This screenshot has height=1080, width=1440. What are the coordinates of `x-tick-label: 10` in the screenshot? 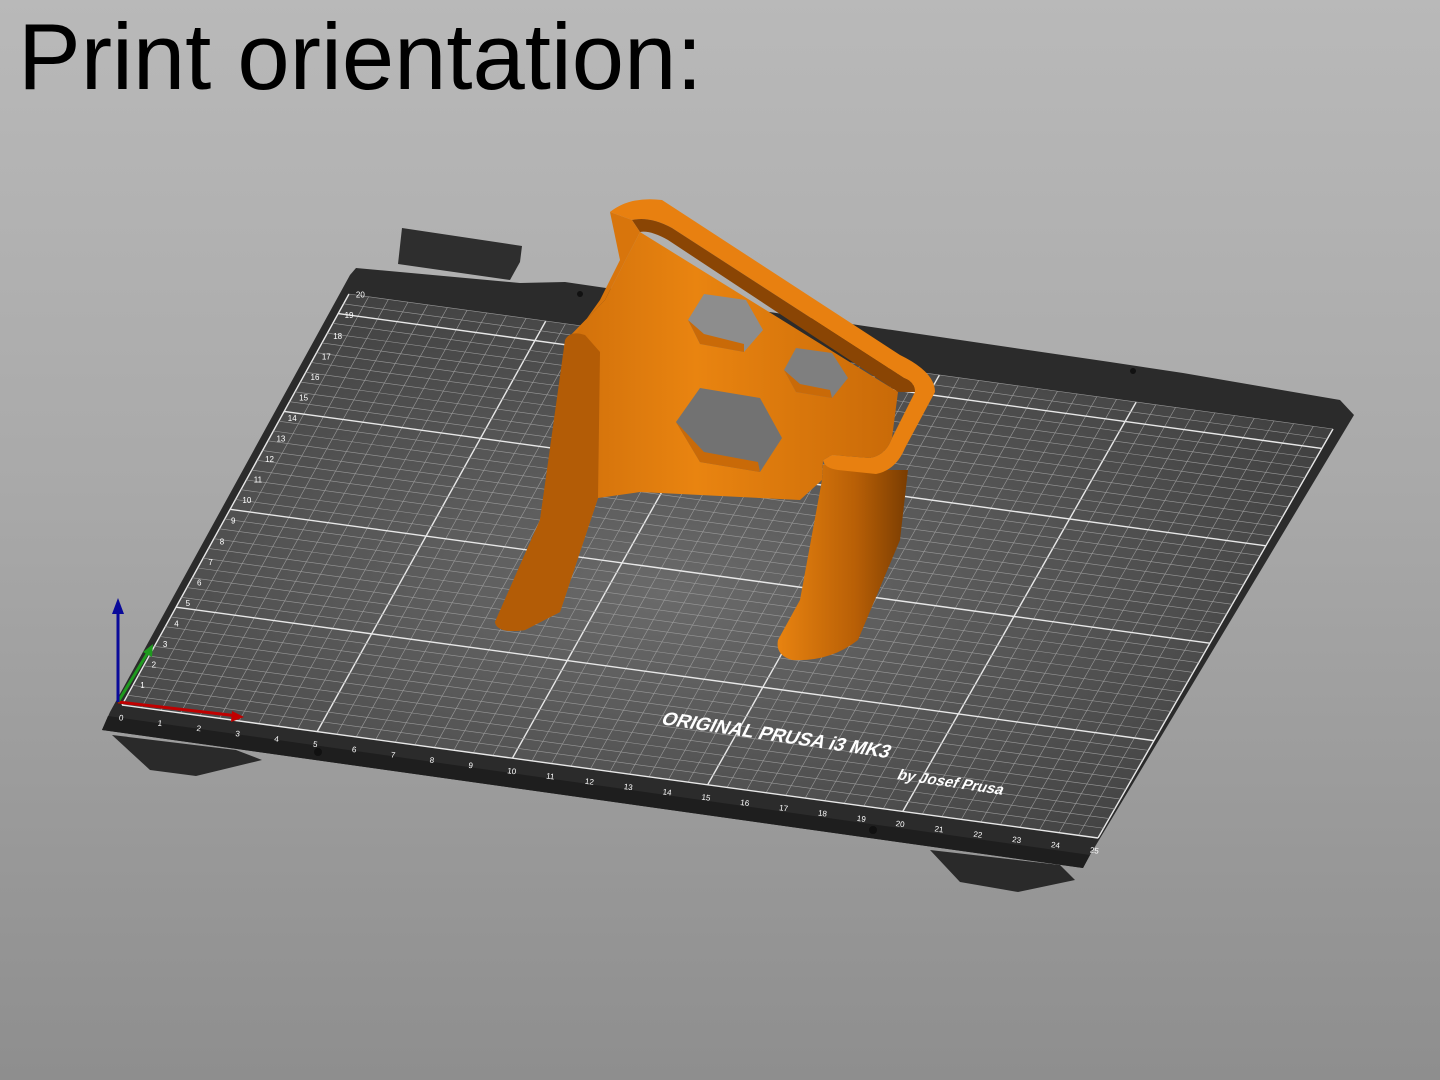 It's located at (512, 771).